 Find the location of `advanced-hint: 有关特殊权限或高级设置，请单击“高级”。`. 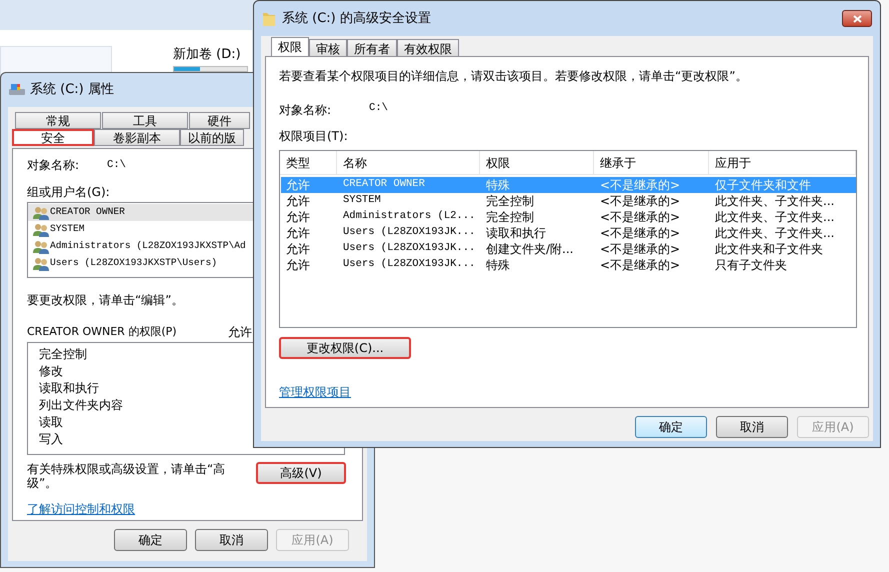

advanced-hint: 有关特殊权限或高级设置，请单击“高级”。 is located at coordinates (126, 476).